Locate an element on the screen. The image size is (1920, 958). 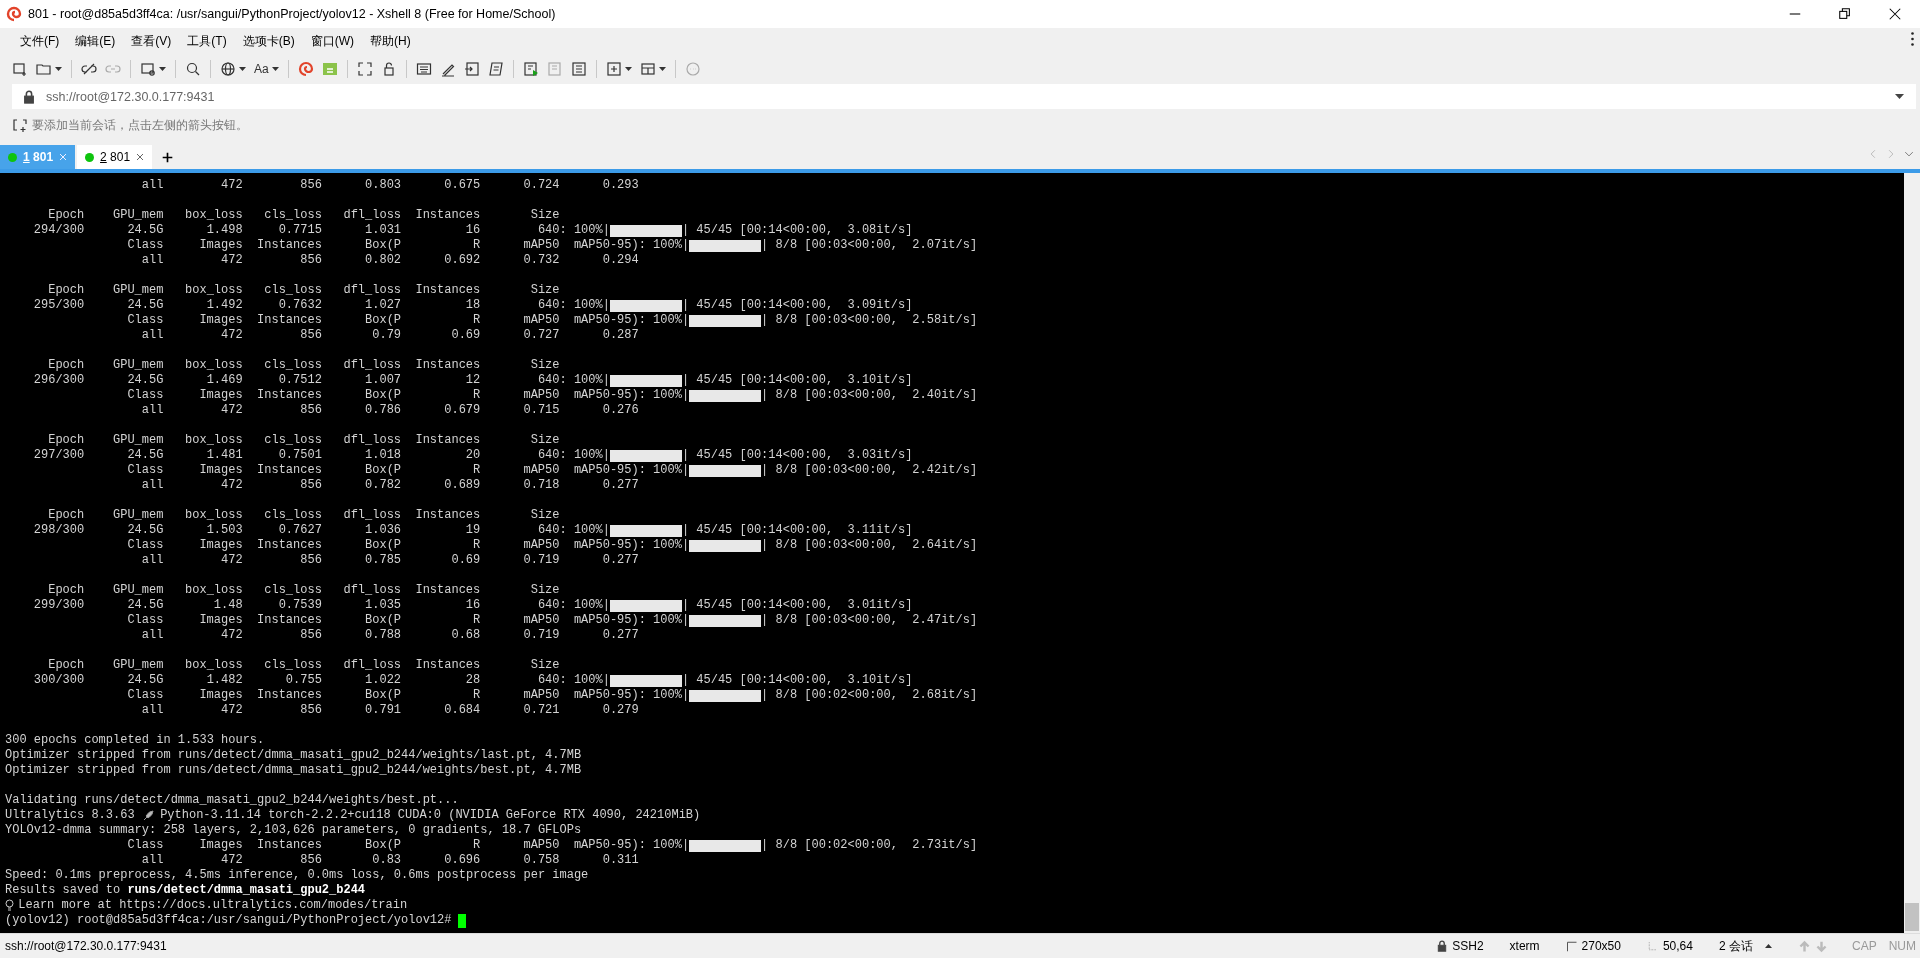
terminal-line: | 8/8 [00:03<00:00, 2.42it/s] is located at coordinates (869, 470).